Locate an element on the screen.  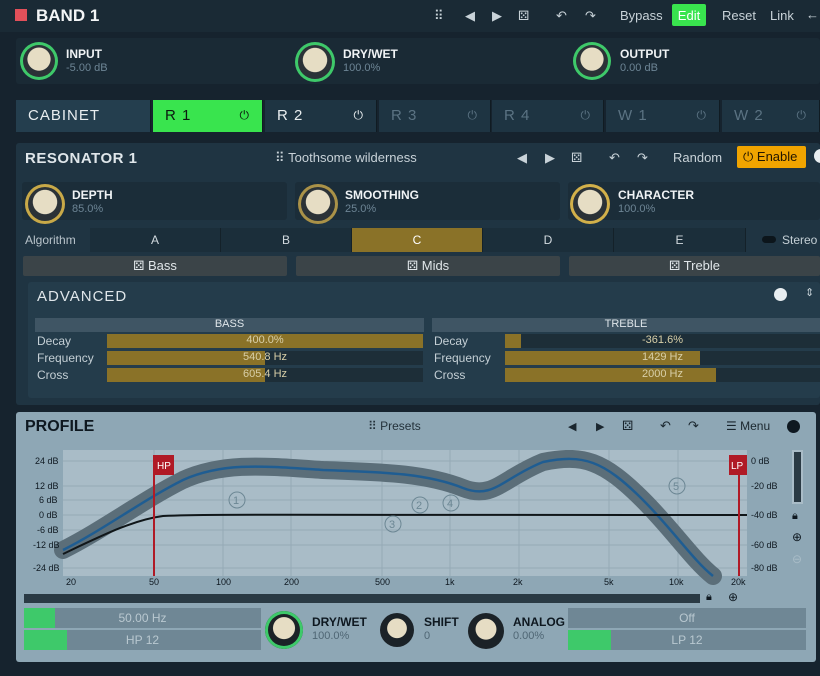
tab-w1: W 1 ⏻ is located at coordinates (663, 116).